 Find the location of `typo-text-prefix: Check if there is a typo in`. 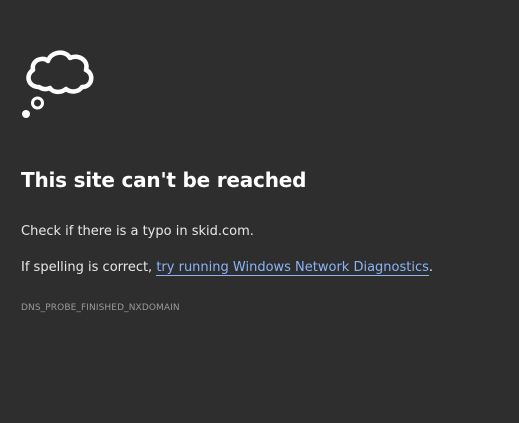

typo-text-prefix: Check if there is a typo in is located at coordinates (106, 231).